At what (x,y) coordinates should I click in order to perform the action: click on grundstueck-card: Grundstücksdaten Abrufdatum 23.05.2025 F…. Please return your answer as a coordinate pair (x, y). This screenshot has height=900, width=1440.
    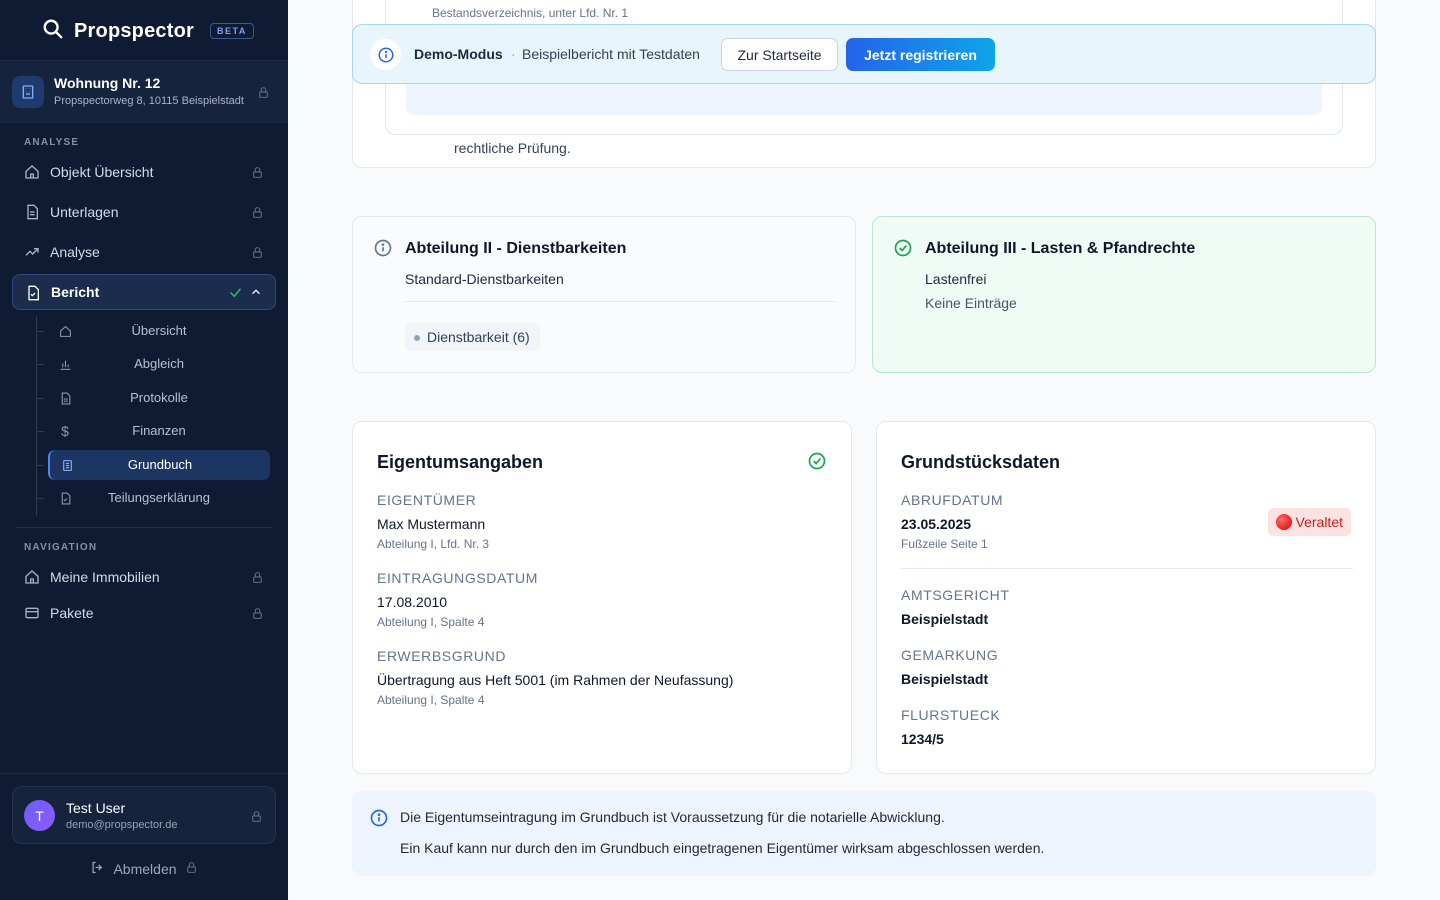
    Looking at the image, I should click on (1126, 597).